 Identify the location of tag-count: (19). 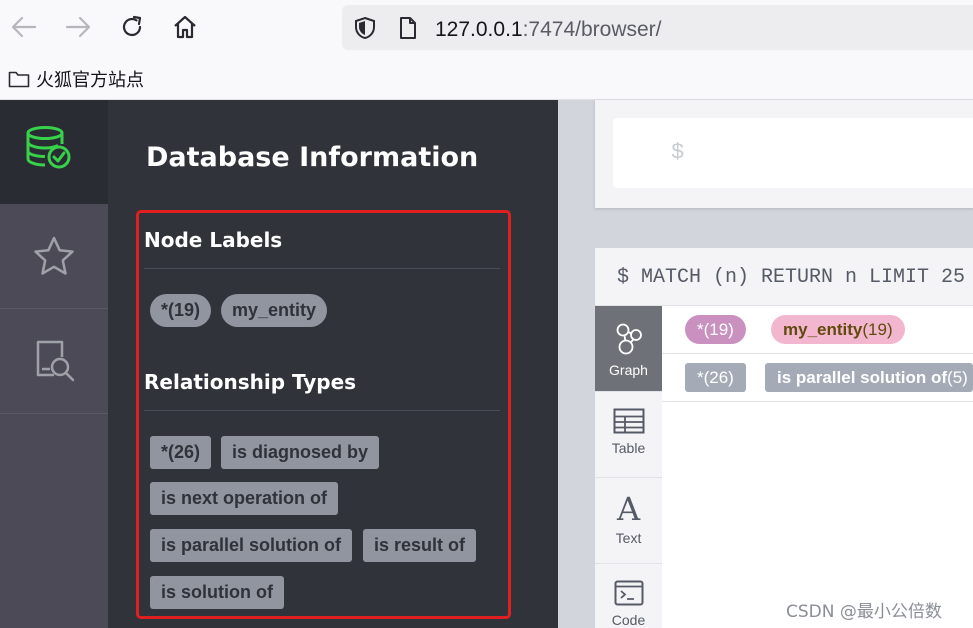
(877, 329).